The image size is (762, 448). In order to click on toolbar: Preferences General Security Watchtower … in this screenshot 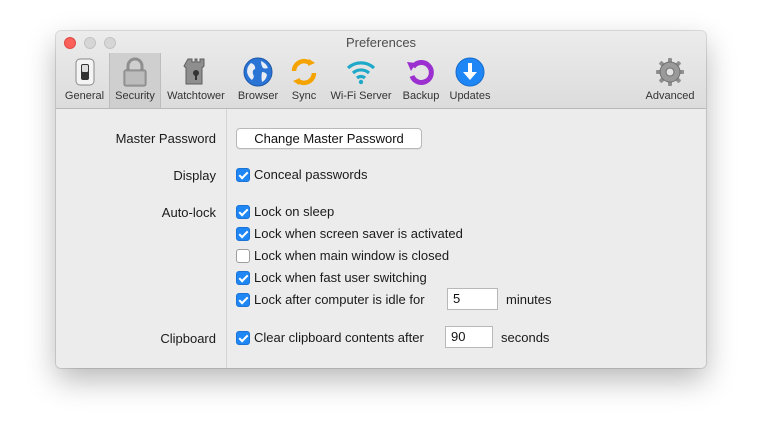, I will do `click(381, 70)`.